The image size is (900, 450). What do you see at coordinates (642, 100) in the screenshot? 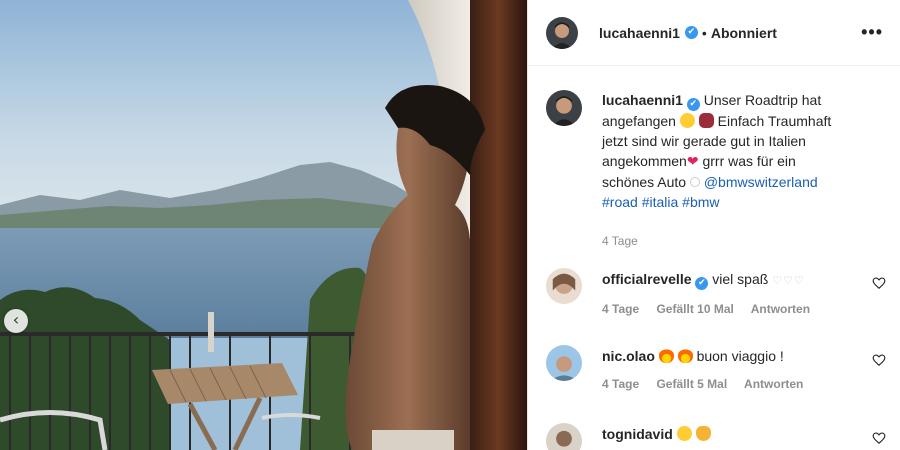
I see `caption-author-username: lucahaenni1` at bounding box center [642, 100].